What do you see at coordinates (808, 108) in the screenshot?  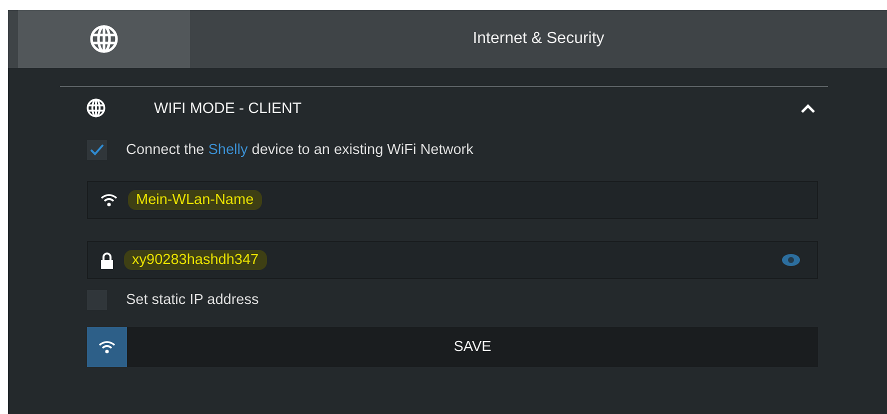 I see `chevron-icon` at bounding box center [808, 108].